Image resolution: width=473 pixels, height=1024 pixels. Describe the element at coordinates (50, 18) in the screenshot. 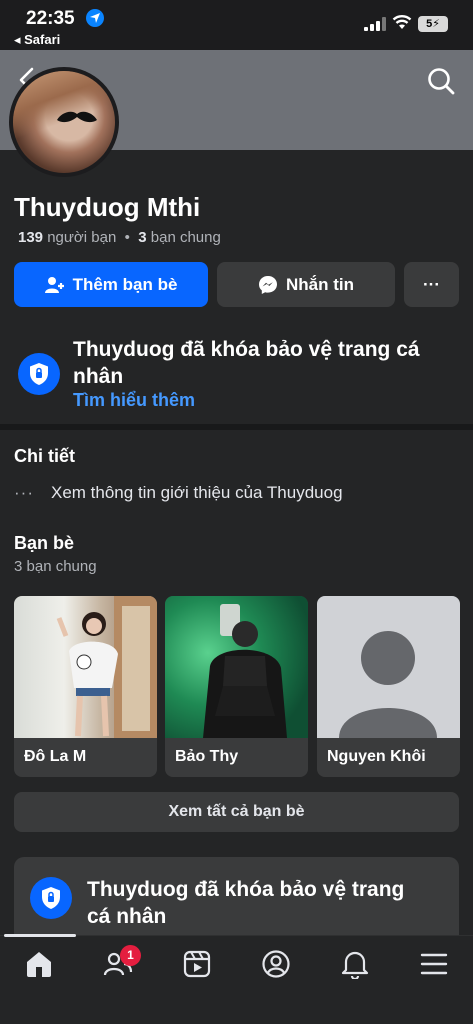

I see `status-time: 22:35` at that location.